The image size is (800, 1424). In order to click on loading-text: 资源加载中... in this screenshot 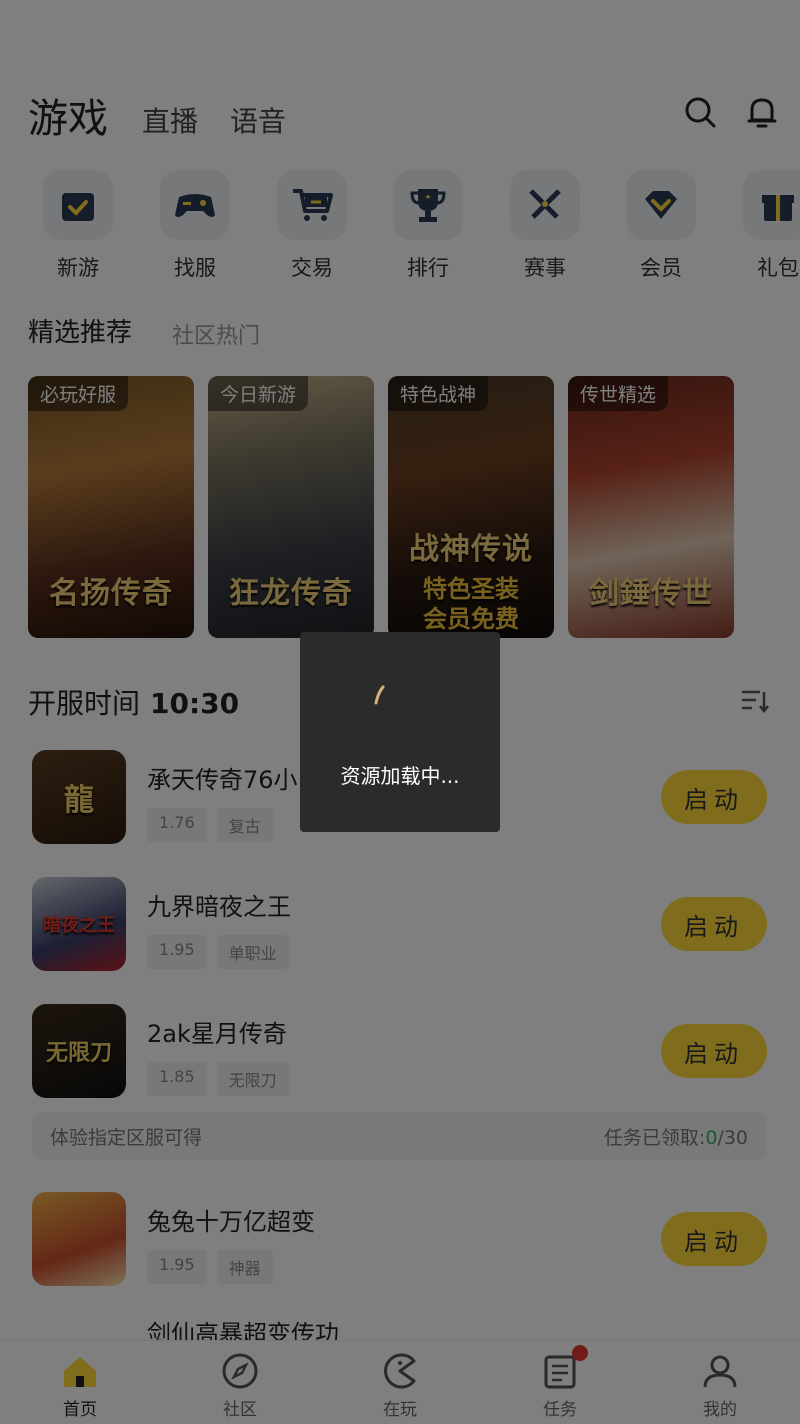, I will do `click(400, 776)`.